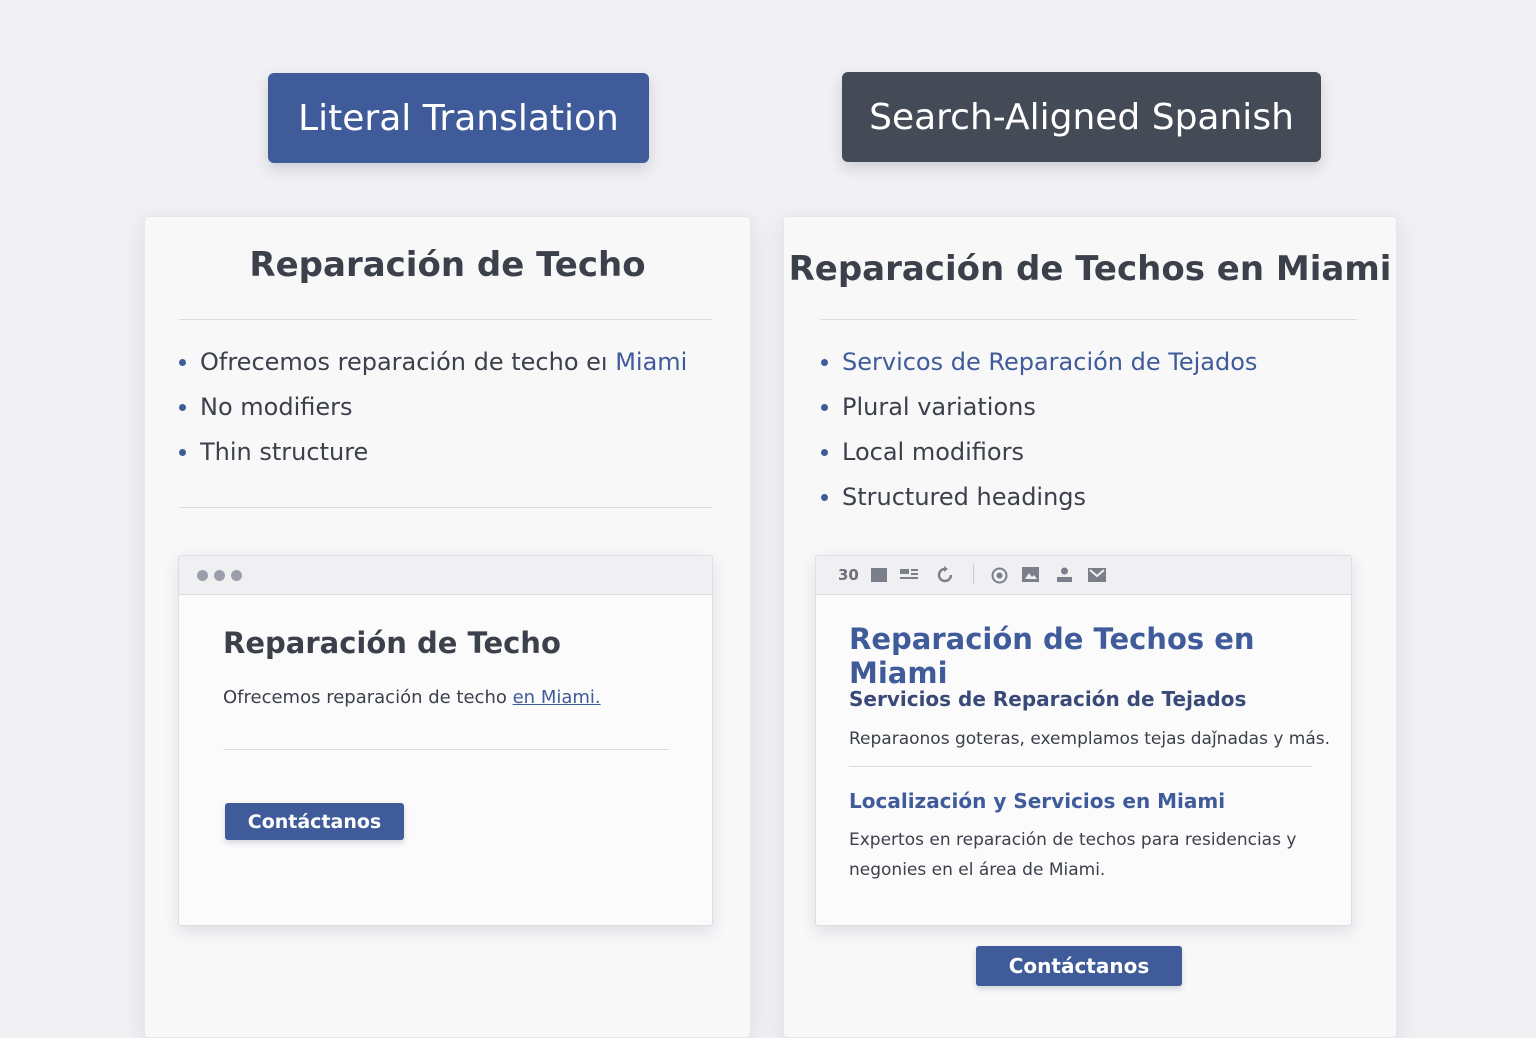 Image resolution: width=1536 pixels, height=1038 pixels. I want to click on bullet-item: Ofrecemos reparación de techo eı Miami, so click(433, 369).